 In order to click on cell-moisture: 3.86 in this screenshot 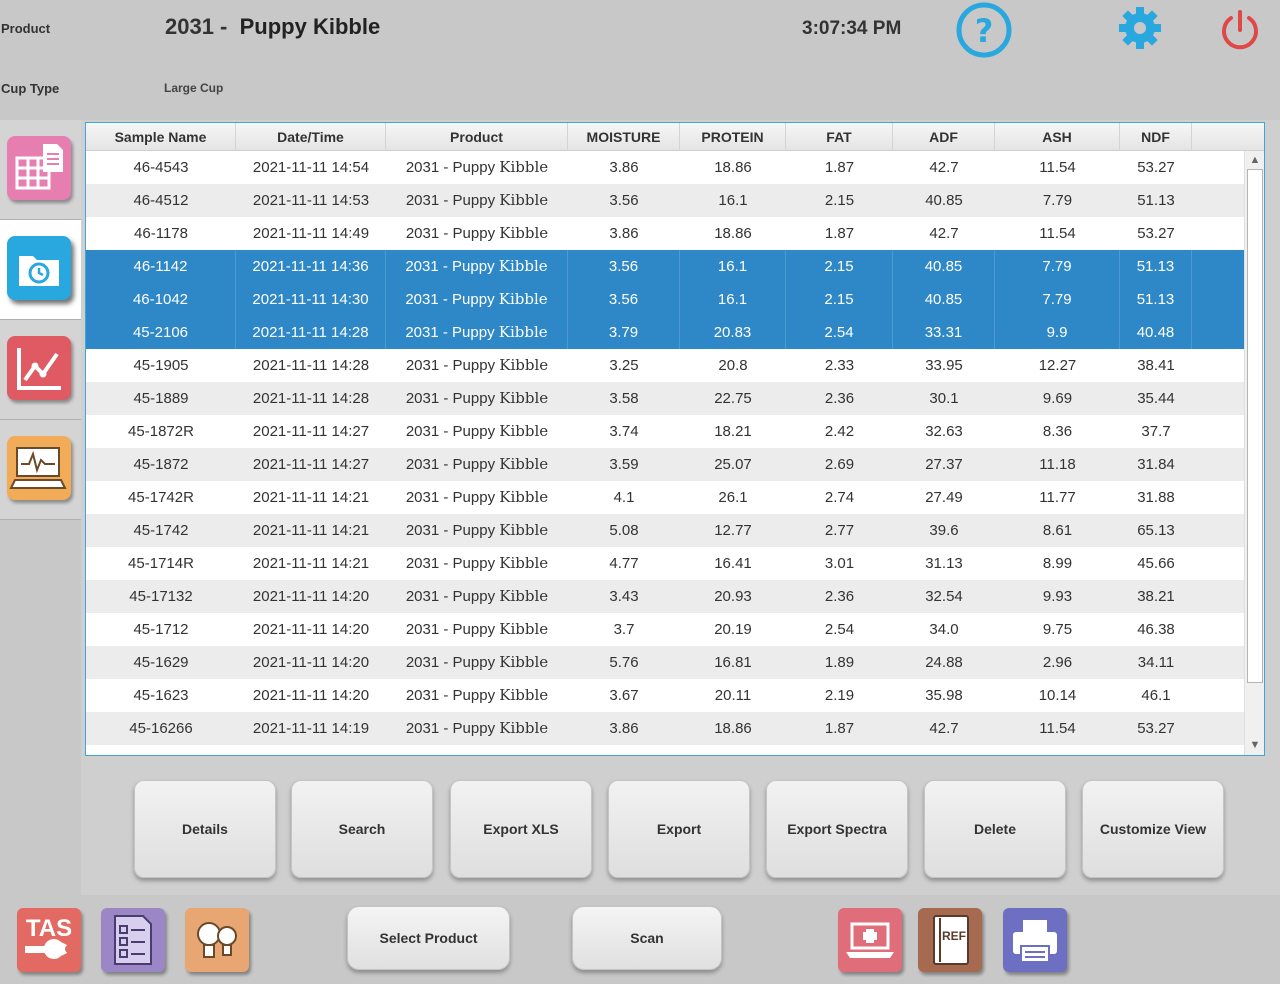, I will do `click(624, 233)`.